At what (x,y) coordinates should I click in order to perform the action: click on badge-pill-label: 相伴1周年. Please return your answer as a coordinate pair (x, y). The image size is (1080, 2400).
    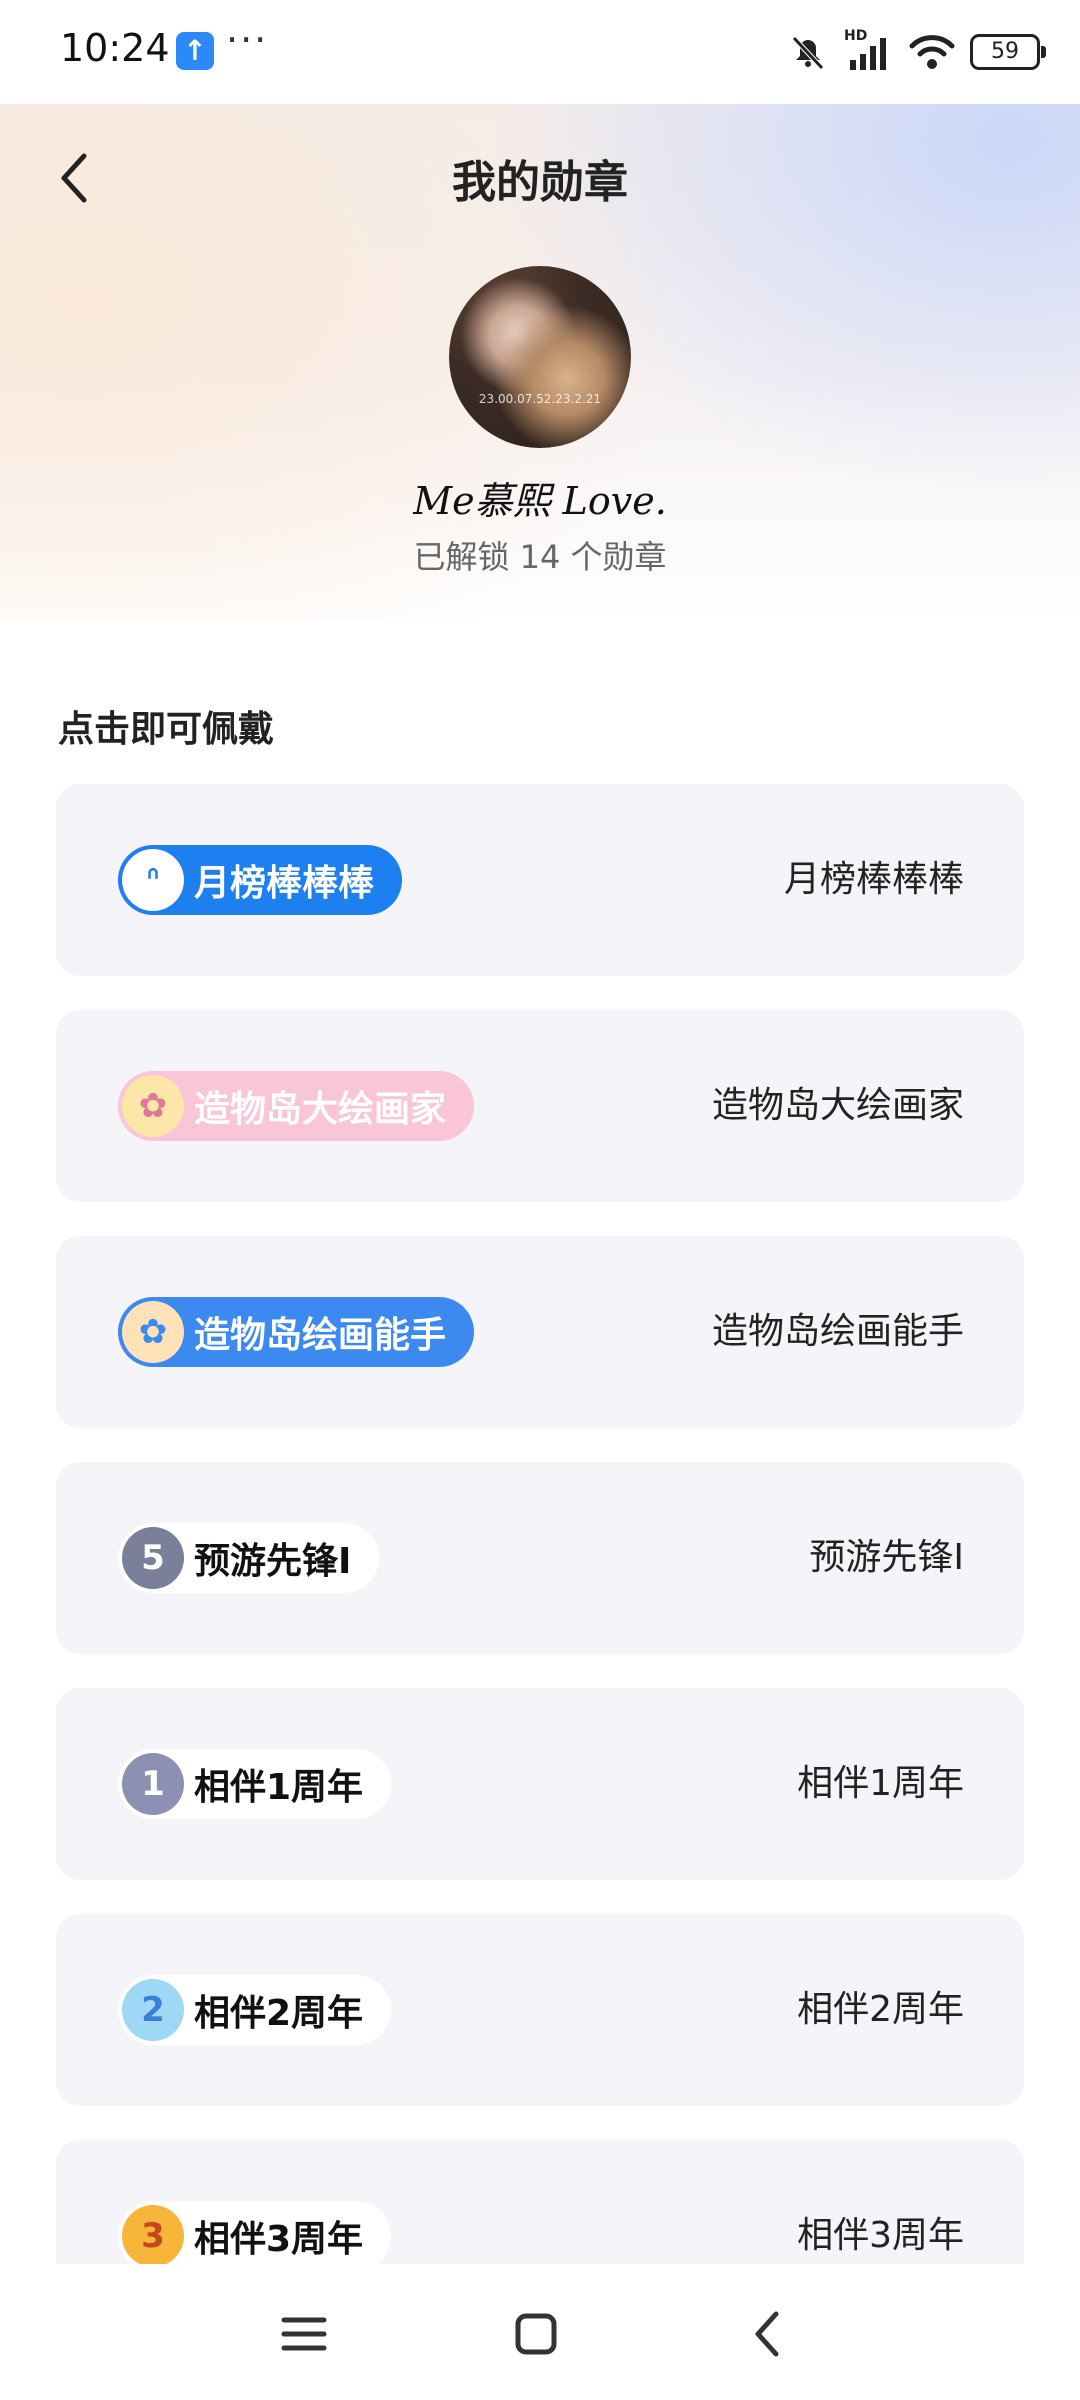
    Looking at the image, I should click on (279, 1787).